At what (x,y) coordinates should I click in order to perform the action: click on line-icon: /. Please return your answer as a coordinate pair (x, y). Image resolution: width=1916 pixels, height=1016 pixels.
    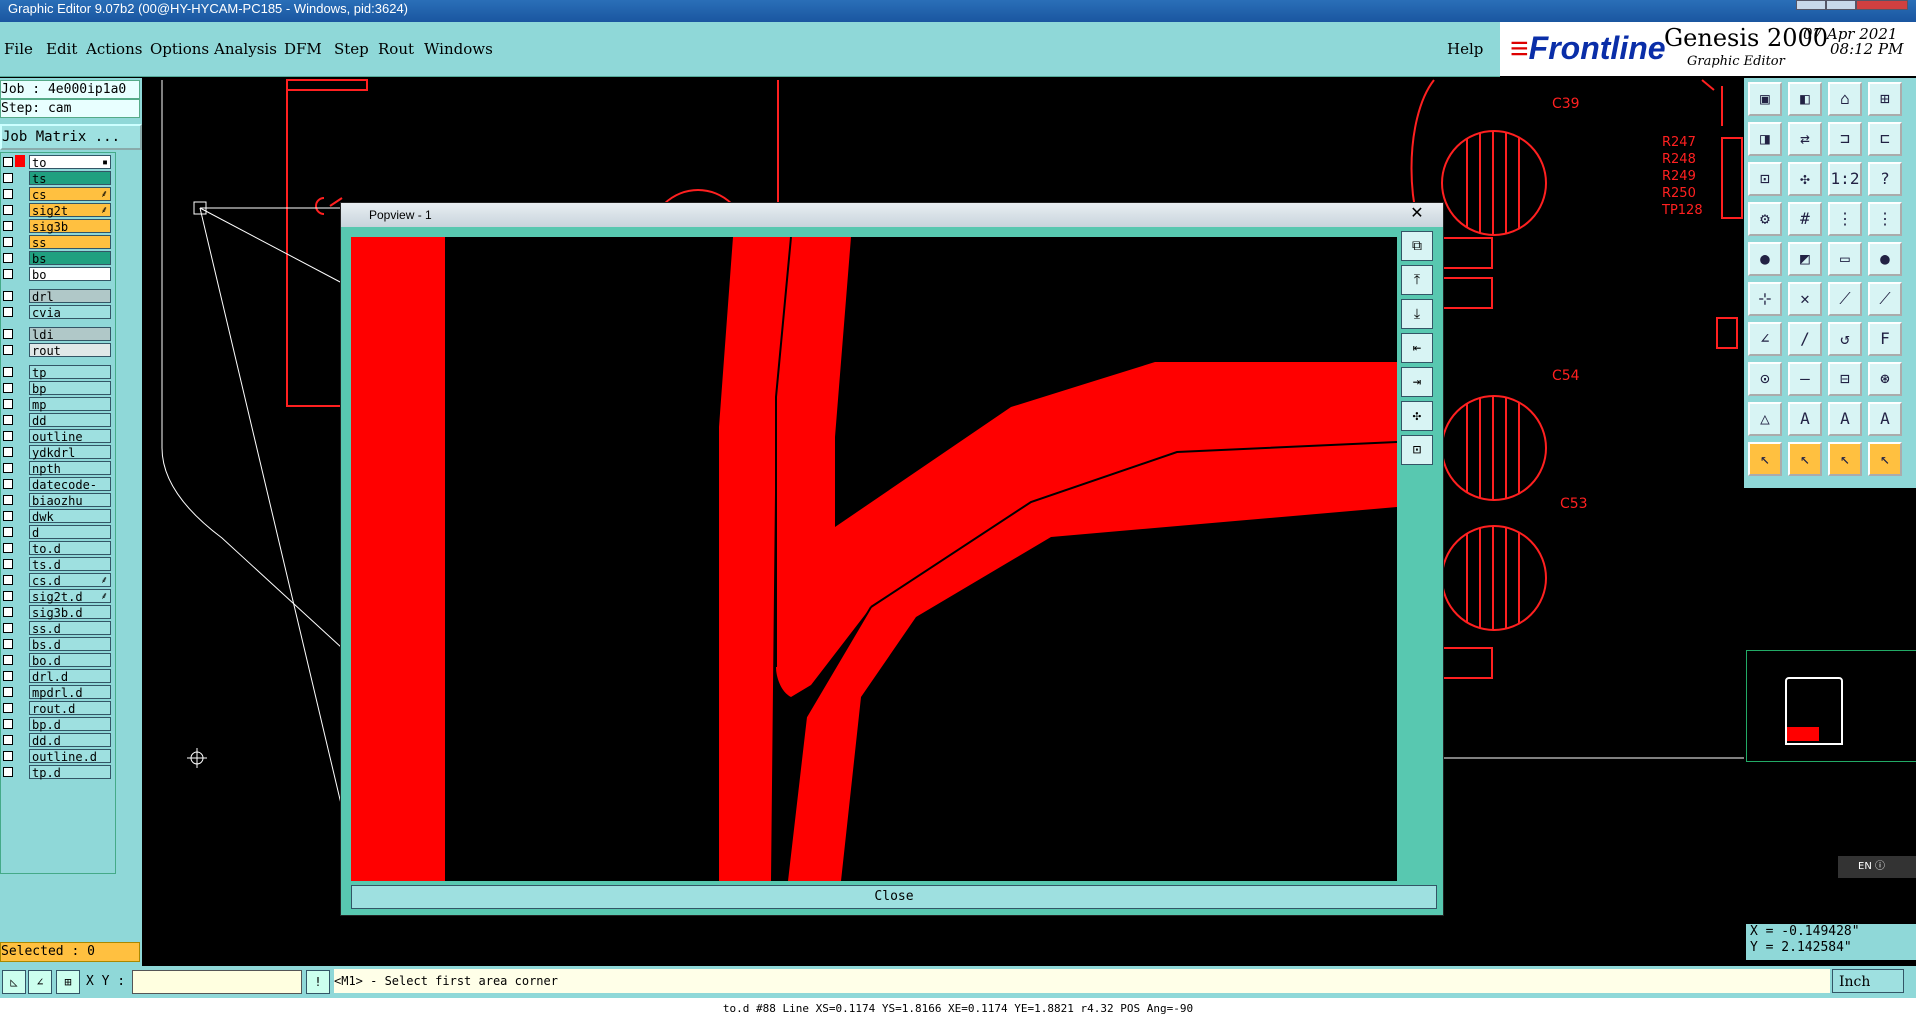
    Looking at the image, I should click on (1805, 339).